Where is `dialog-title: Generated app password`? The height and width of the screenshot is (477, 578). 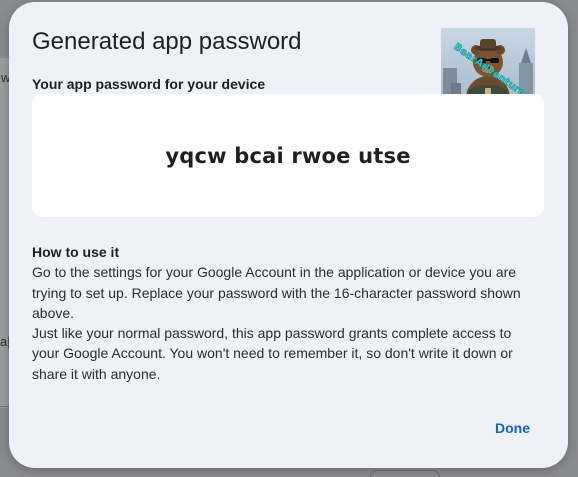 dialog-title: Generated app password is located at coordinates (167, 41).